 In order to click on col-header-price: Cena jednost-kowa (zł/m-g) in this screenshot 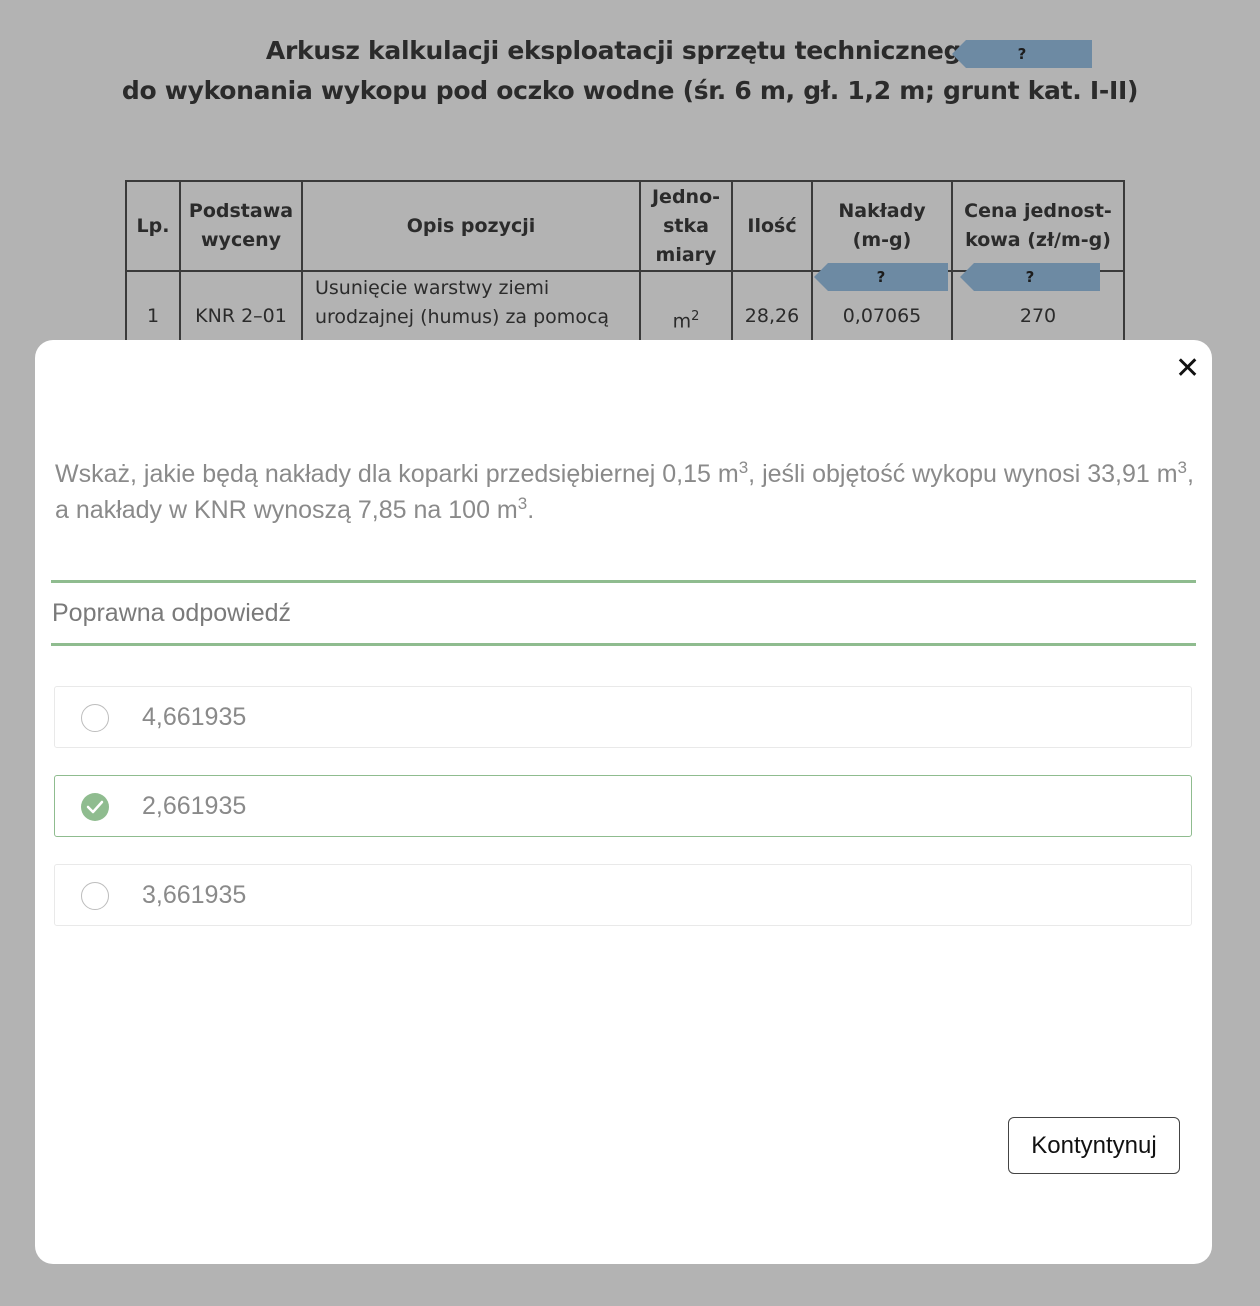, I will do `click(1038, 226)`.